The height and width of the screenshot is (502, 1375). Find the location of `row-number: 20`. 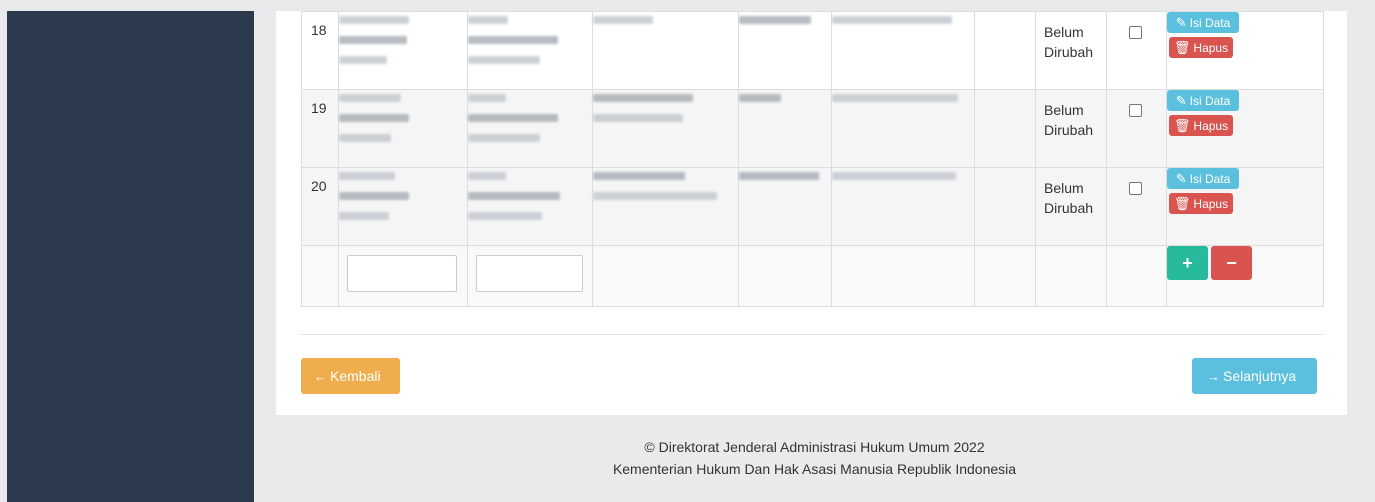

row-number: 20 is located at coordinates (319, 186).